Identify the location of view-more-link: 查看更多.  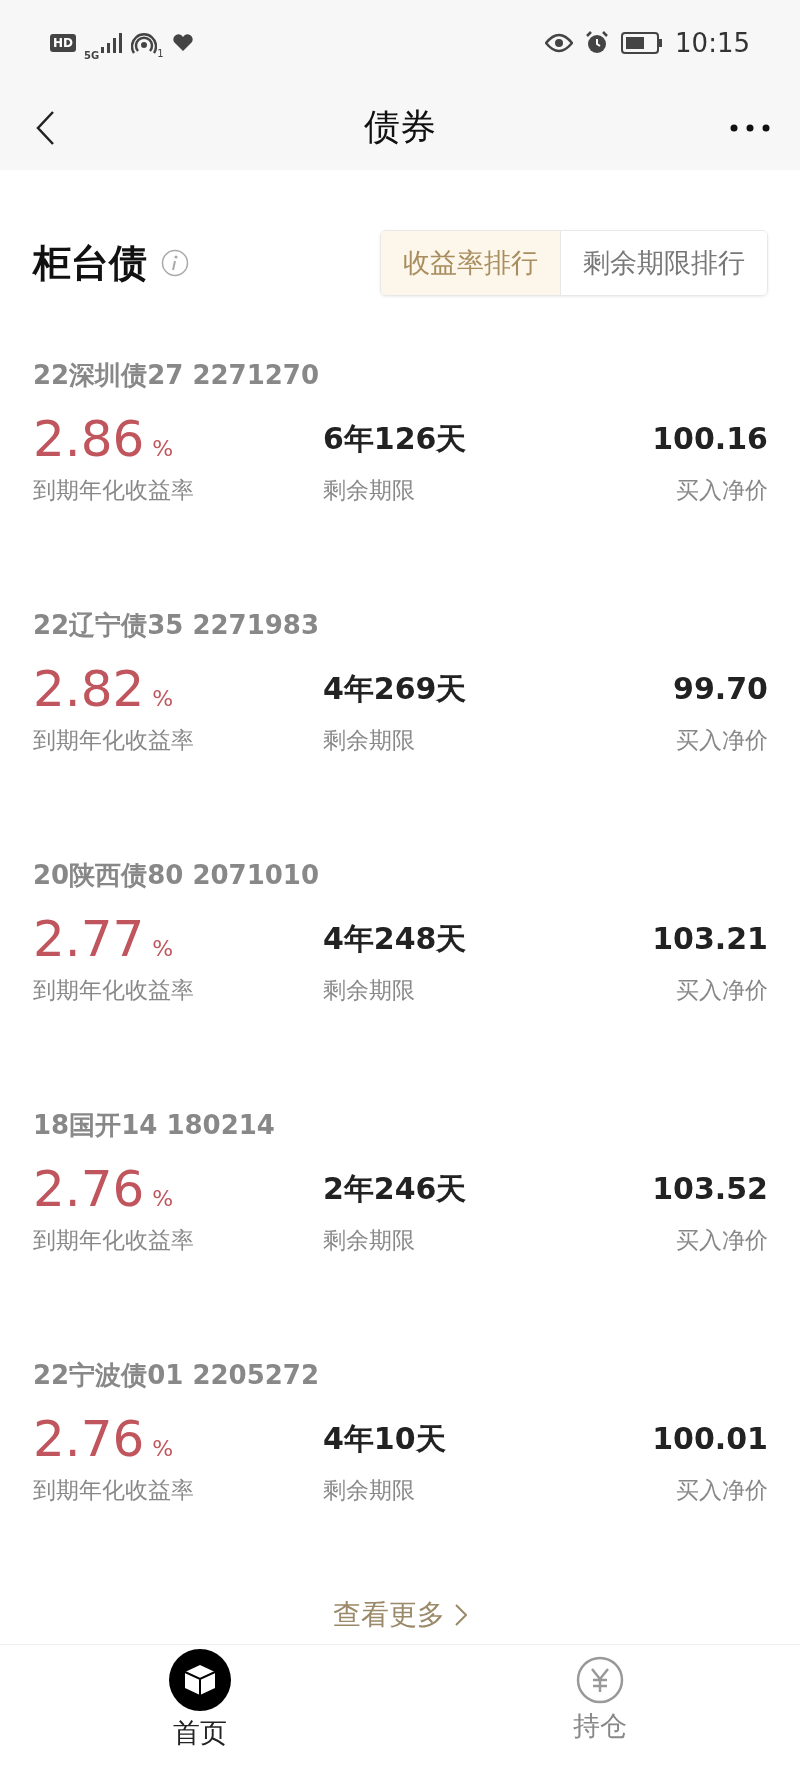
(389, 1615).